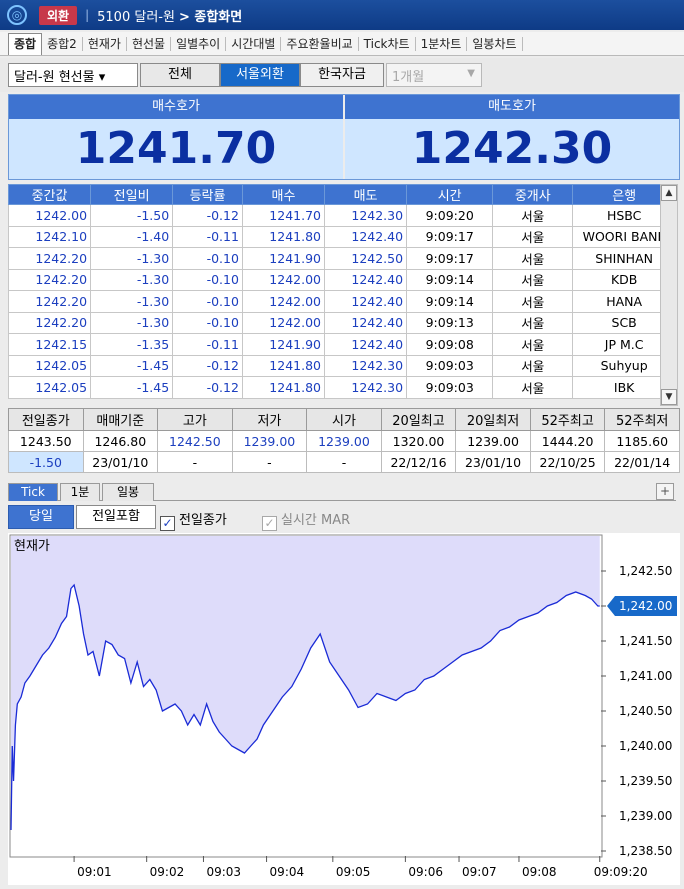 This screenshot has height=889, width=684. I want to click on cell-52w-low: 1185.60, so click(642, 441).